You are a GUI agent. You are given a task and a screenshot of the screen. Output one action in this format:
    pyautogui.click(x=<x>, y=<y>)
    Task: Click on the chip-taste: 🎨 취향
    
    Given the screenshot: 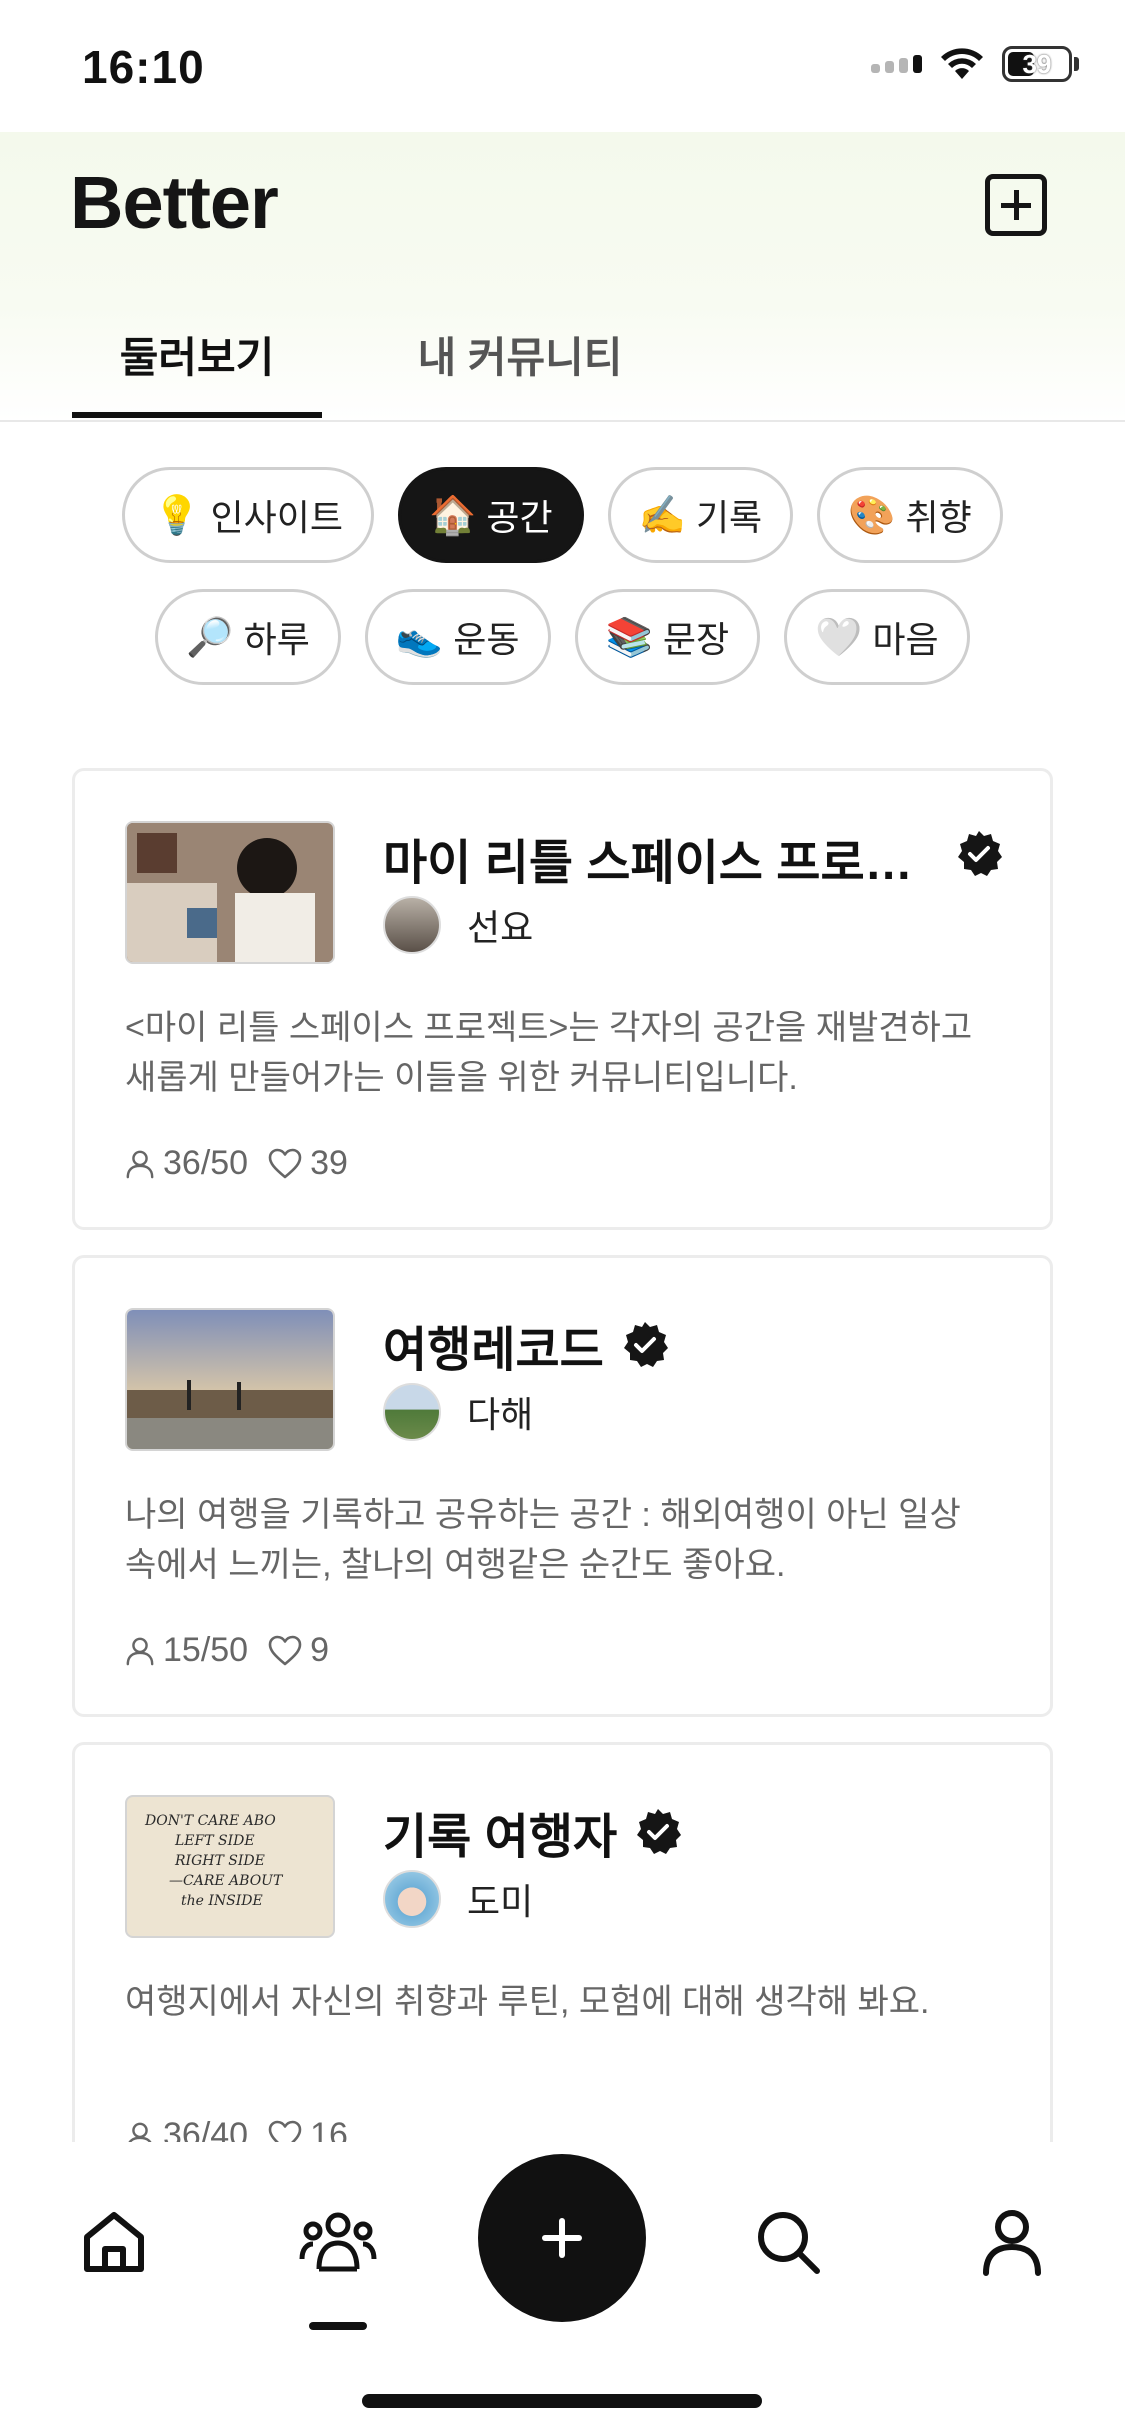 What is the action you would take?
    pyautogui.click(x=910, y=515)
    